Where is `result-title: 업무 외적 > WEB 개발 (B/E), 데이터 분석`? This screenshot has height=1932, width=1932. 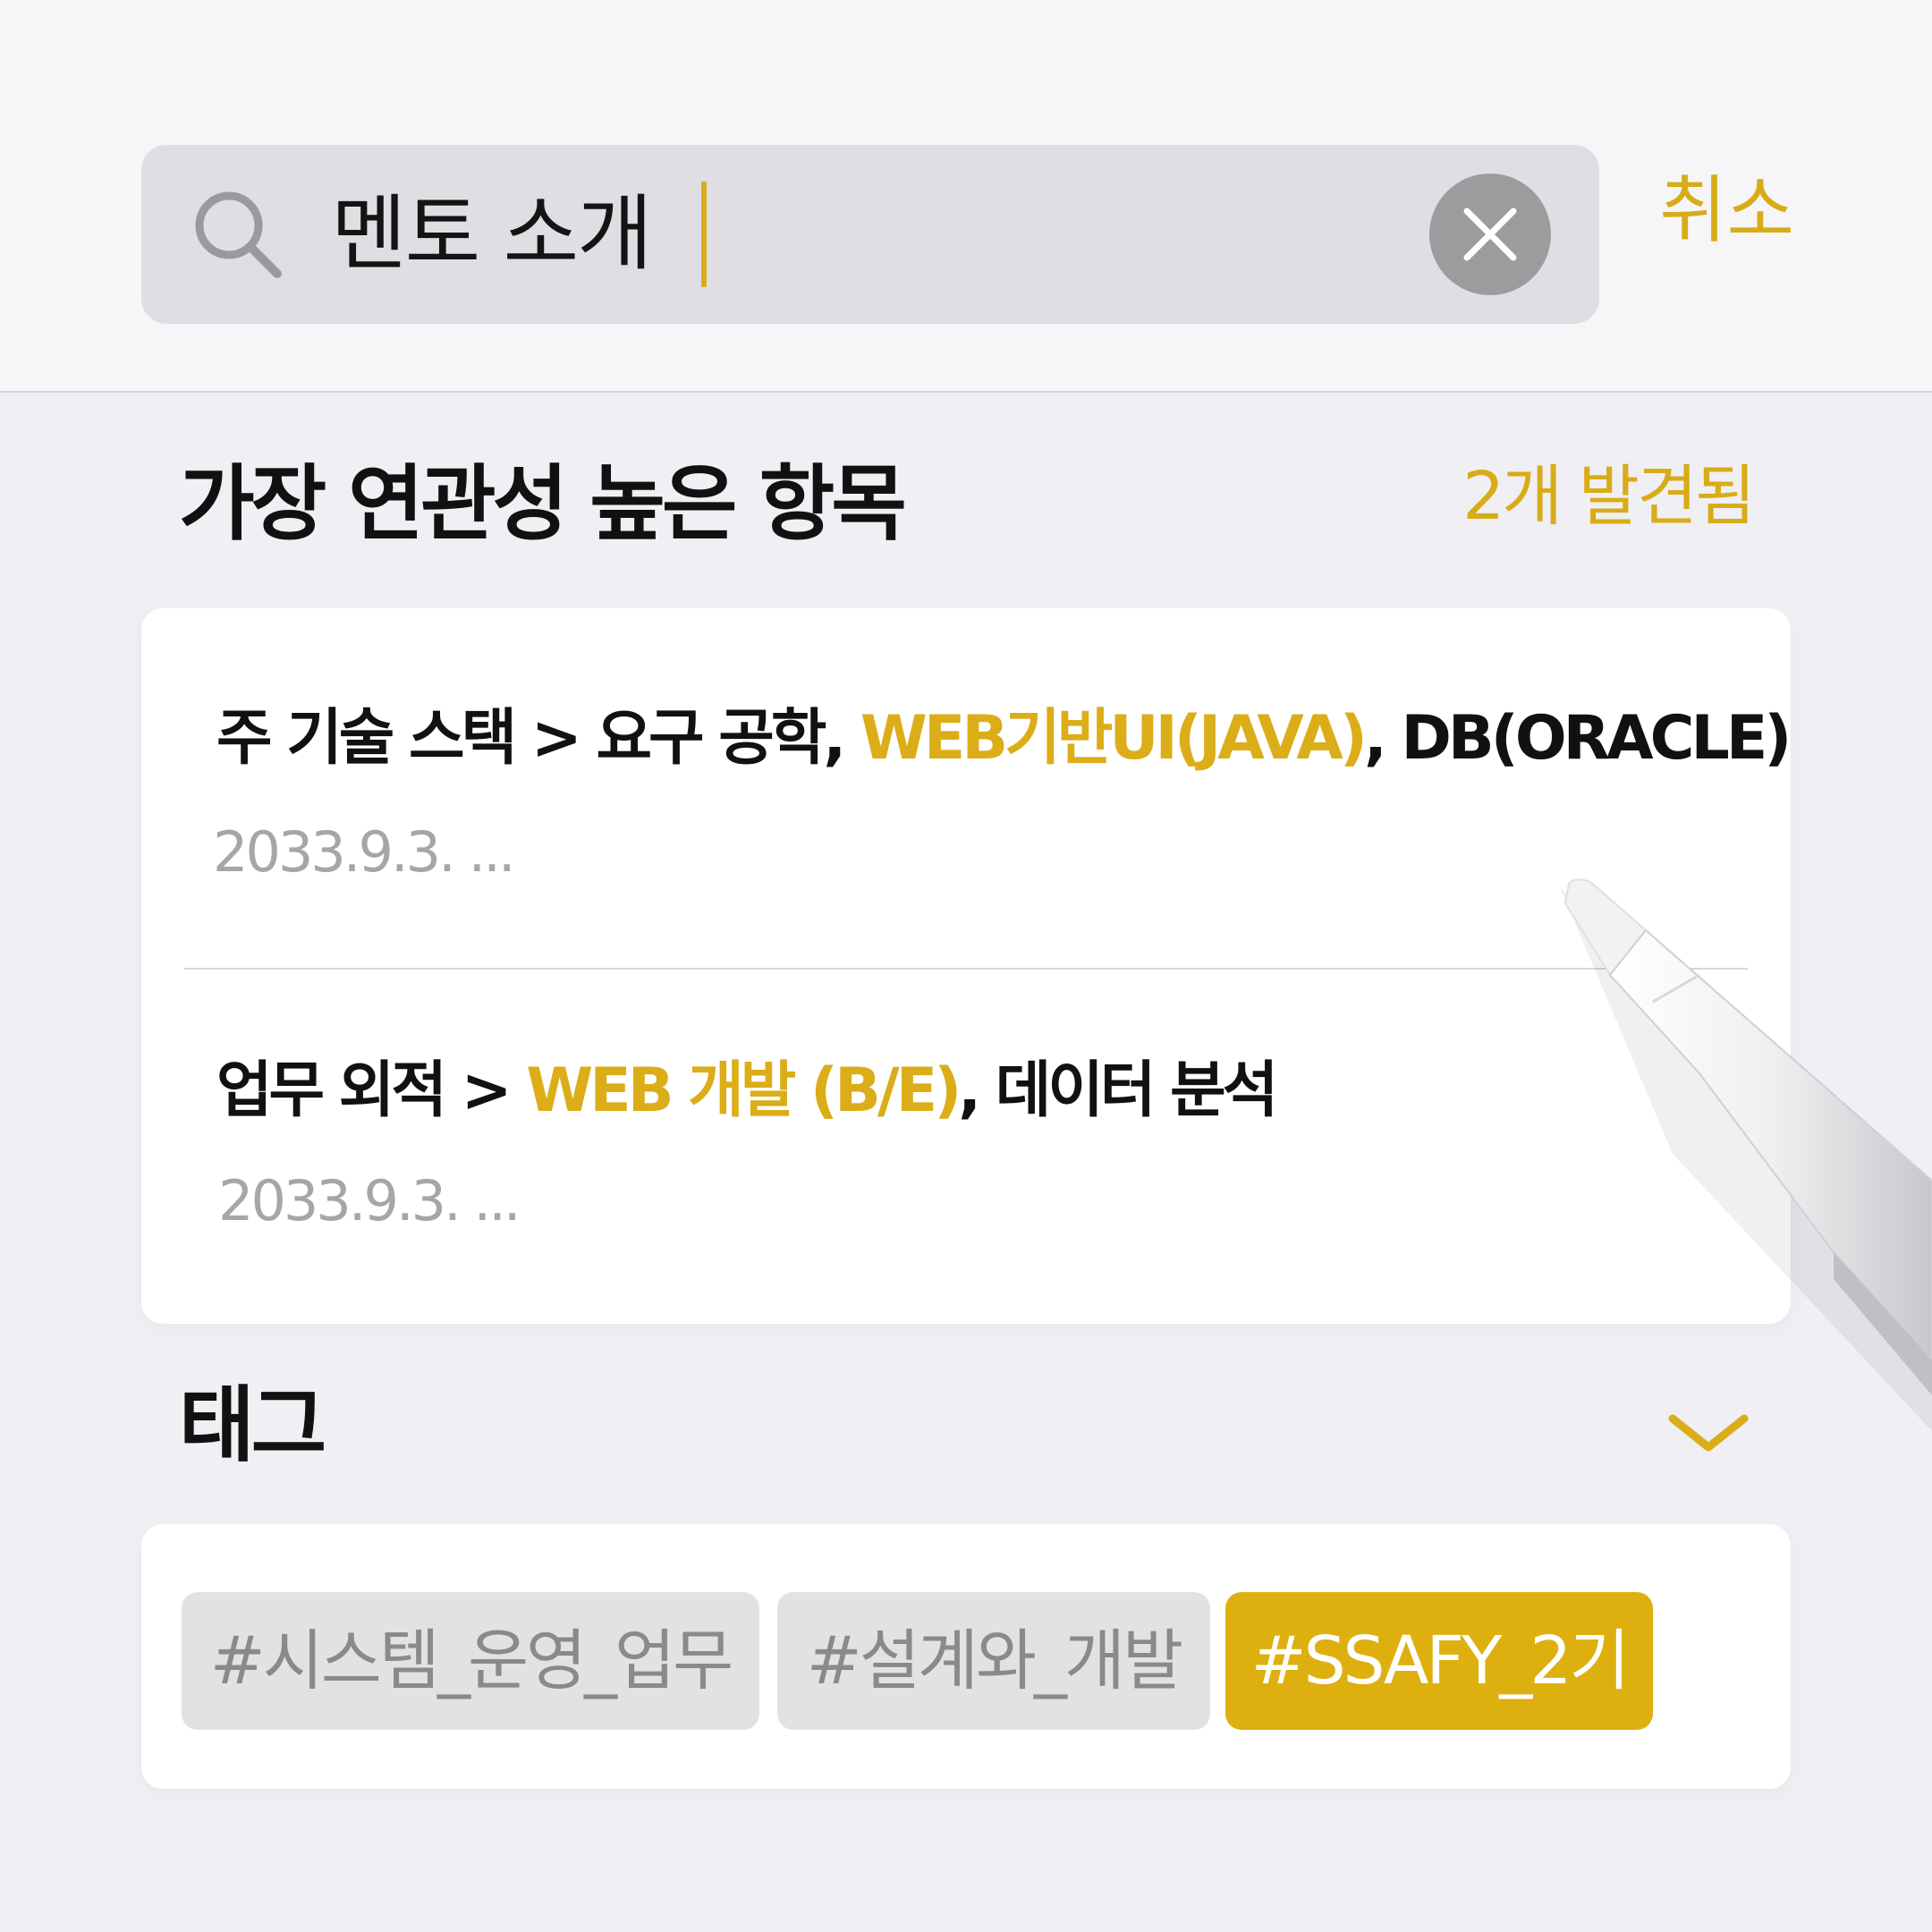 result-title: 업무 외적 > WEB 개발 (B/E), 데이터 분석 is located at coordinates (747, 1091).